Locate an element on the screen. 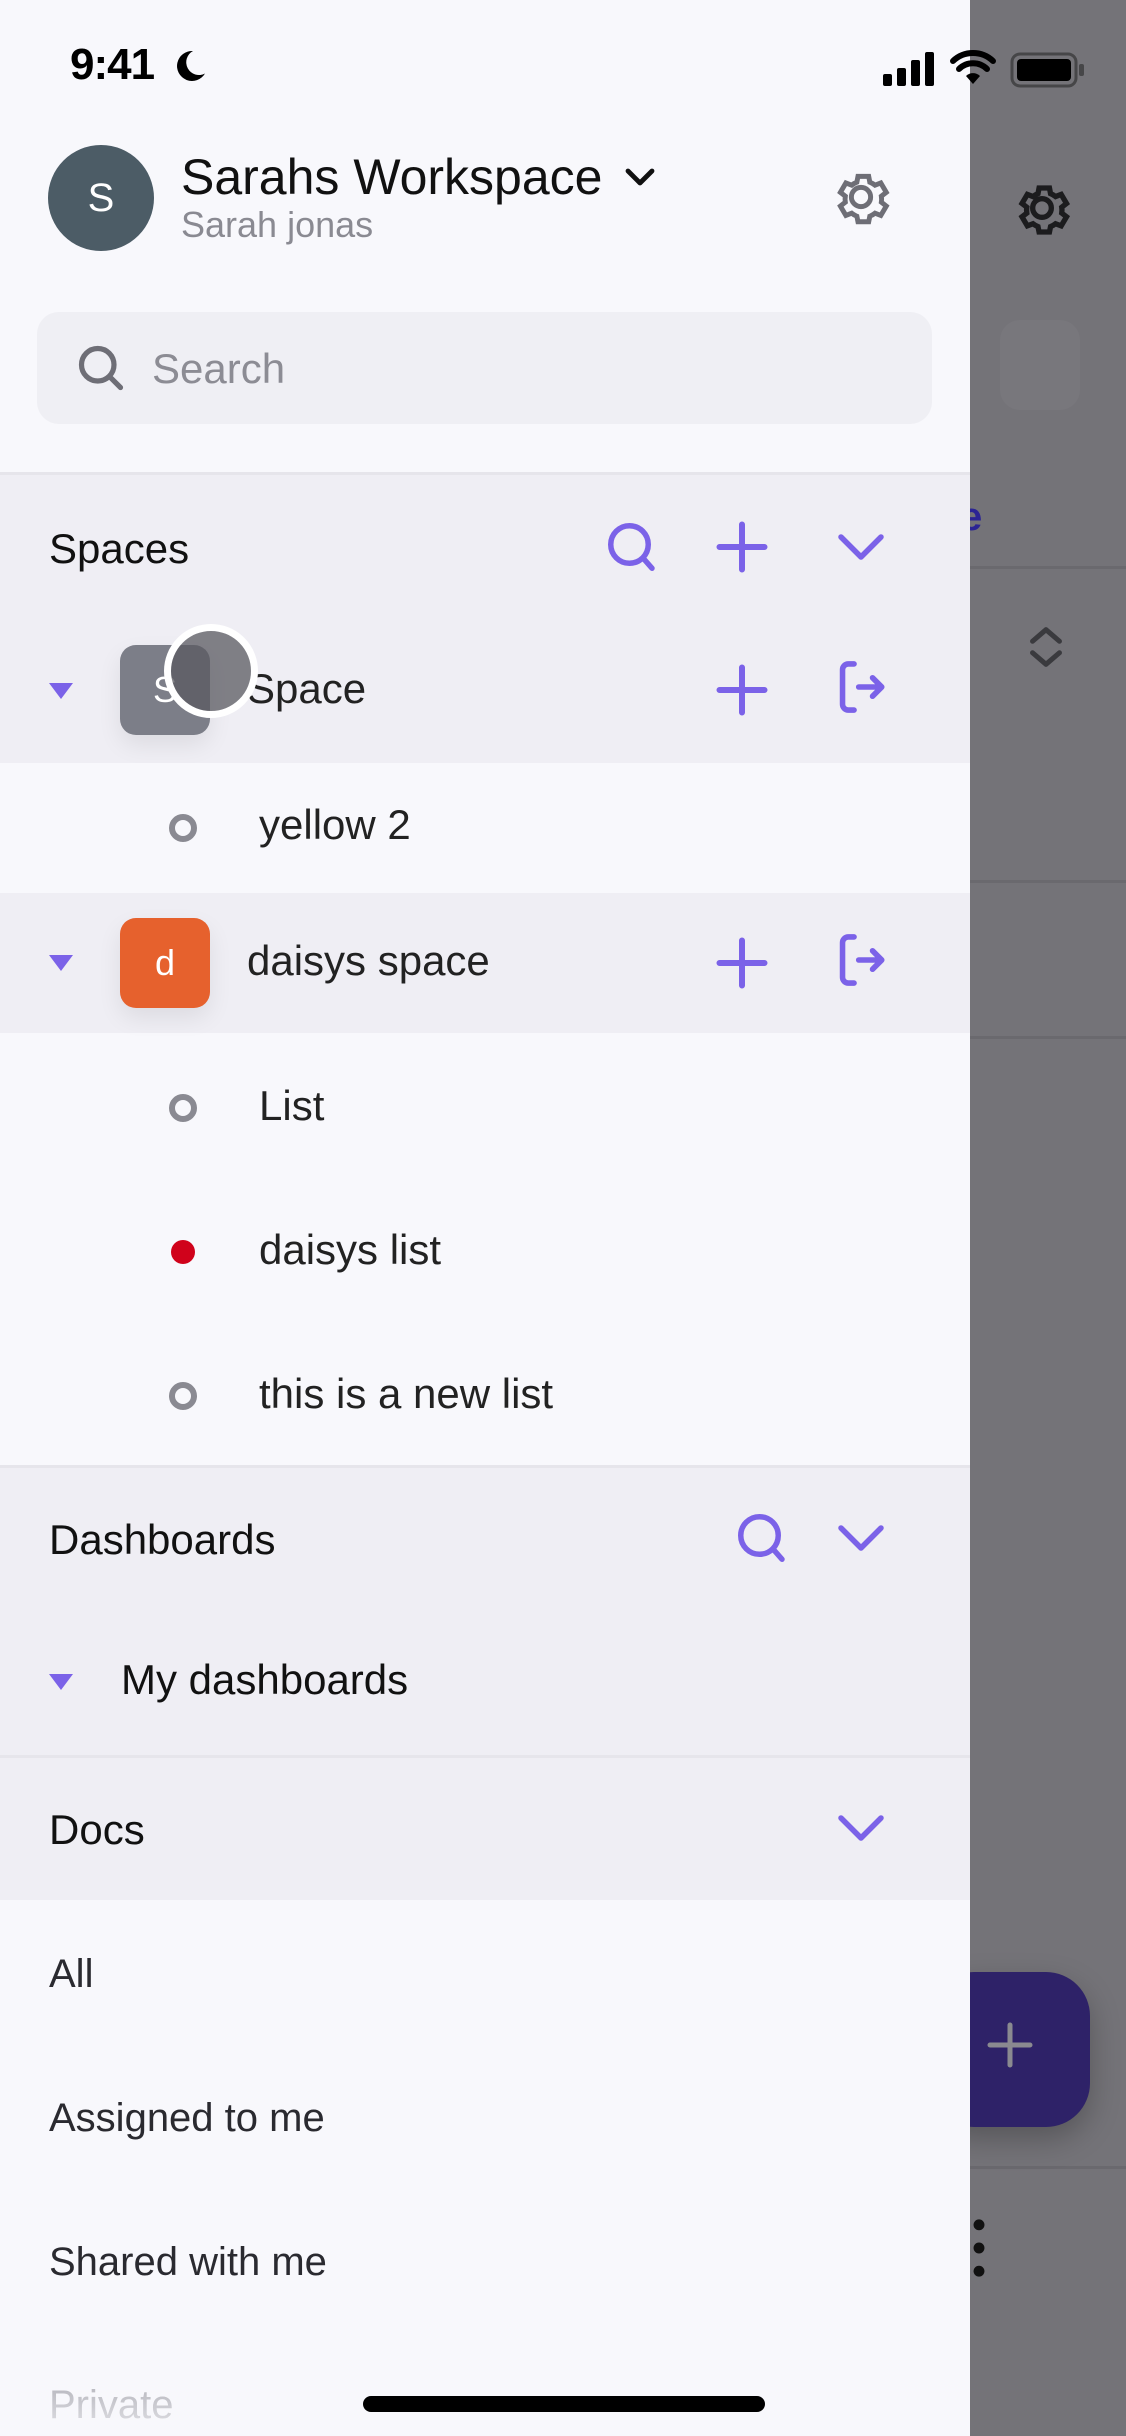  list-name: this is a new list is located at coordinates (406, 1393).